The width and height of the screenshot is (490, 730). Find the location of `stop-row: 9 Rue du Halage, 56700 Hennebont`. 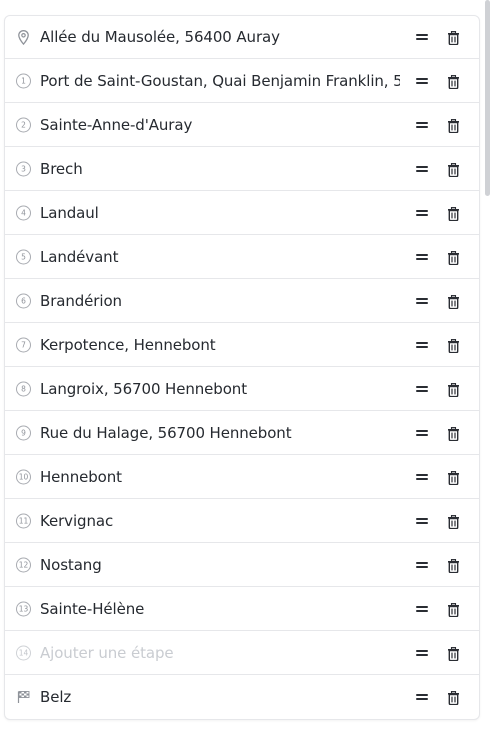

stop-row: 9 Rue du Halage, 56700 Hennebont is located at coordinates (242, 433).